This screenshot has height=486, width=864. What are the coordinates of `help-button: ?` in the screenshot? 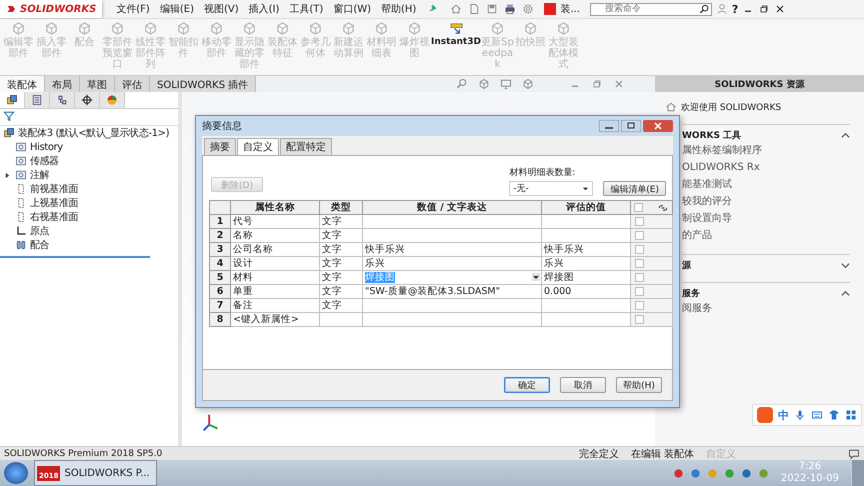 It's located at (735, 9).